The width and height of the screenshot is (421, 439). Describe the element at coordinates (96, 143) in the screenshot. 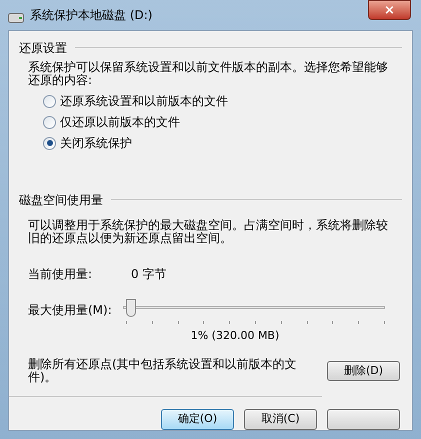

I see `option-label: 关闭系统保护` at that location.